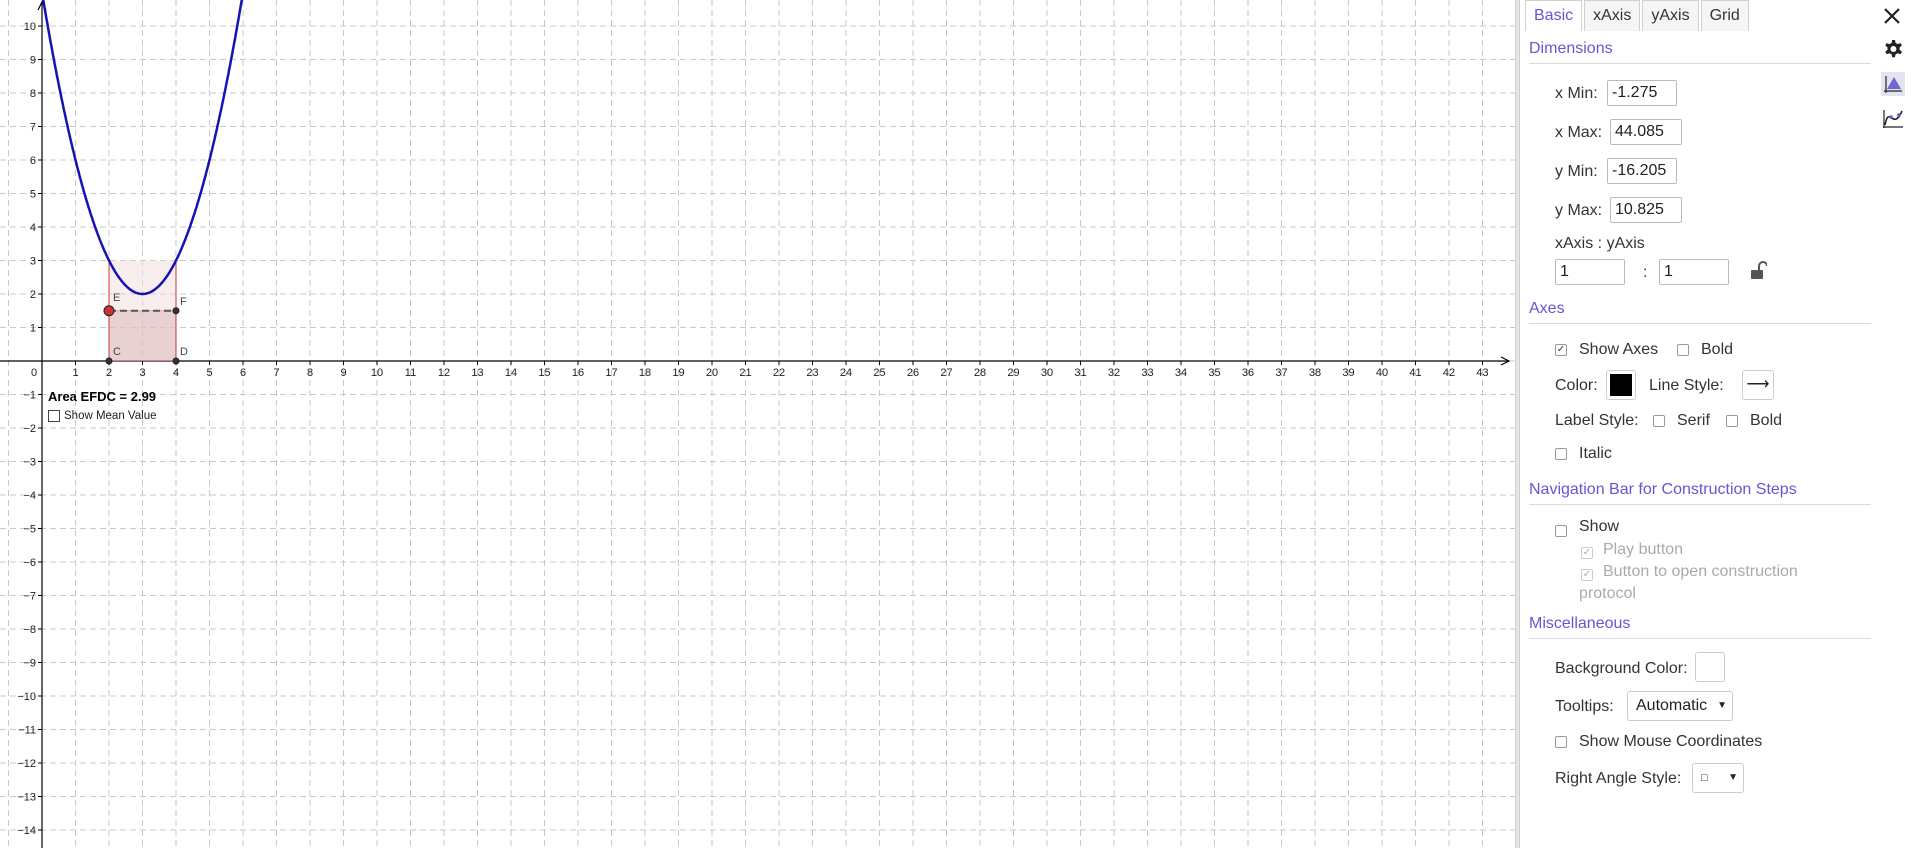 This screenshot has height=848, width=1920. What do you see at coordinates (109, 361) in the screenshot?
I see `point-c` at bounding box center [109, 361].